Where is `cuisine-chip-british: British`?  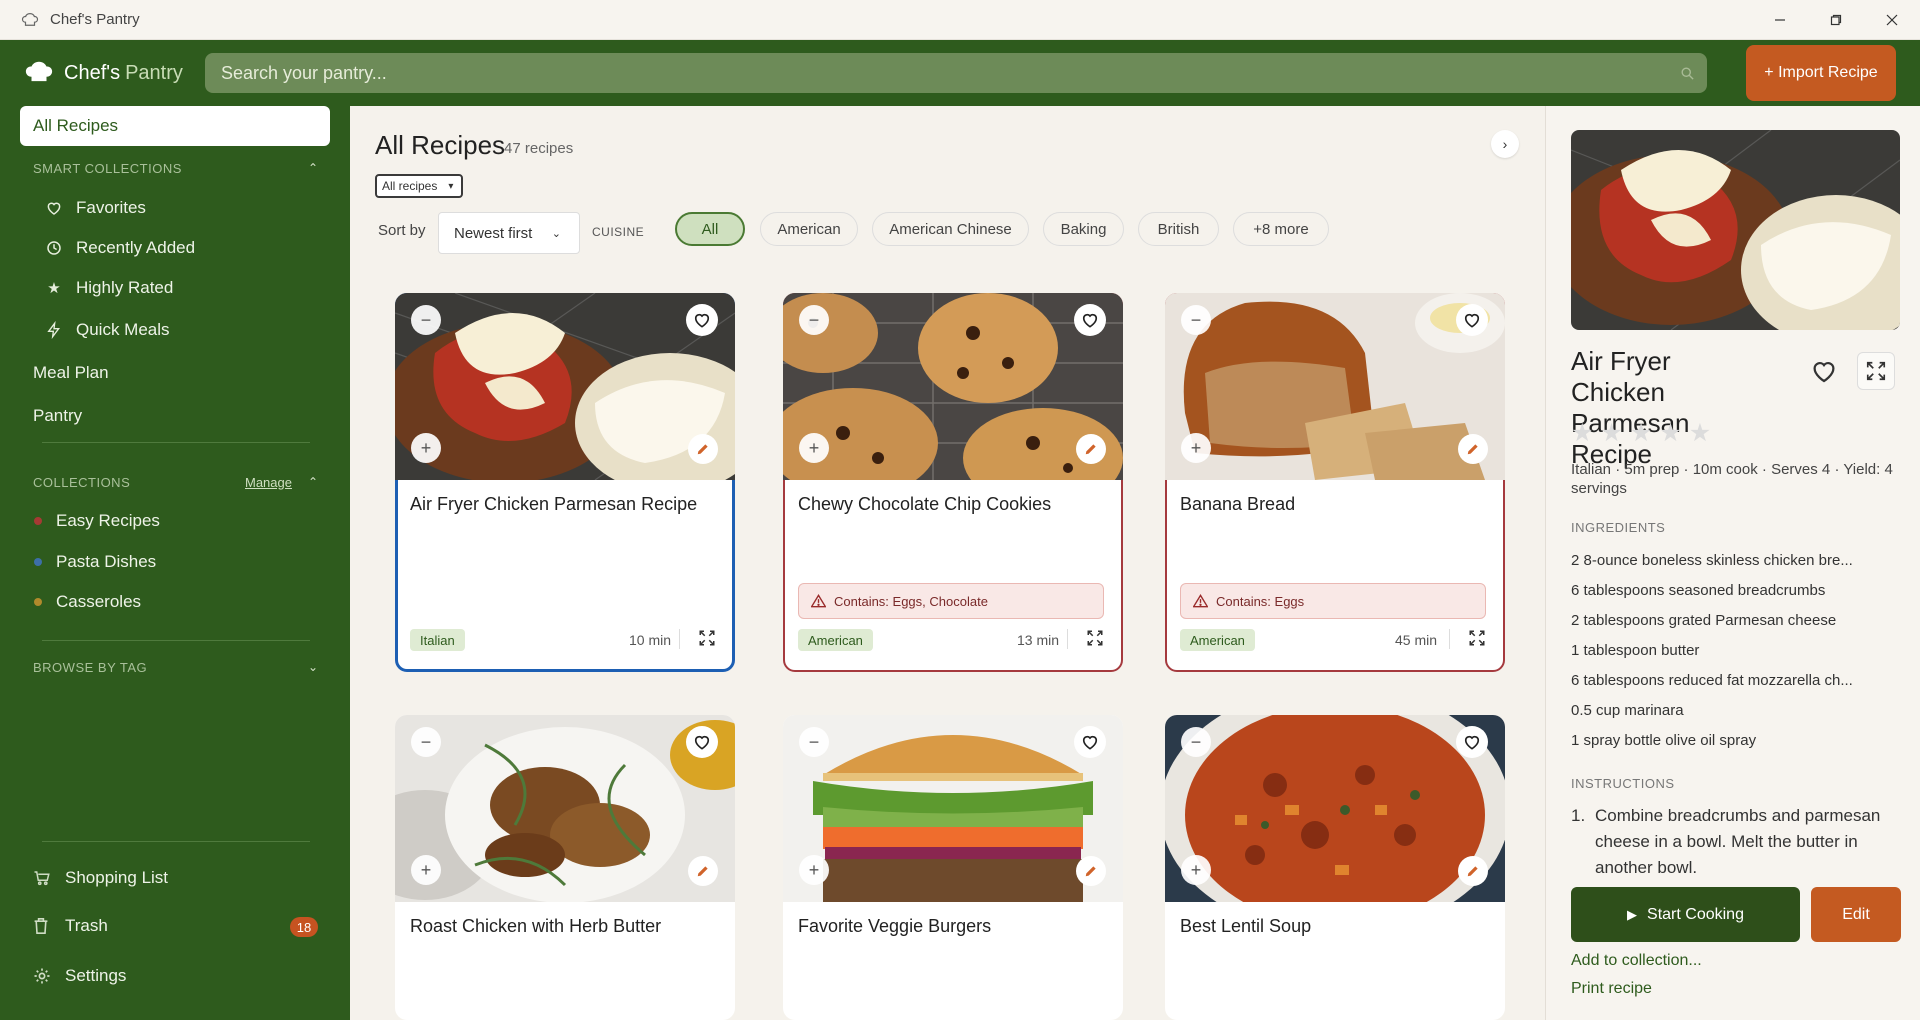 cuisine-chip-british: British is located at coordinates (1178, 229).